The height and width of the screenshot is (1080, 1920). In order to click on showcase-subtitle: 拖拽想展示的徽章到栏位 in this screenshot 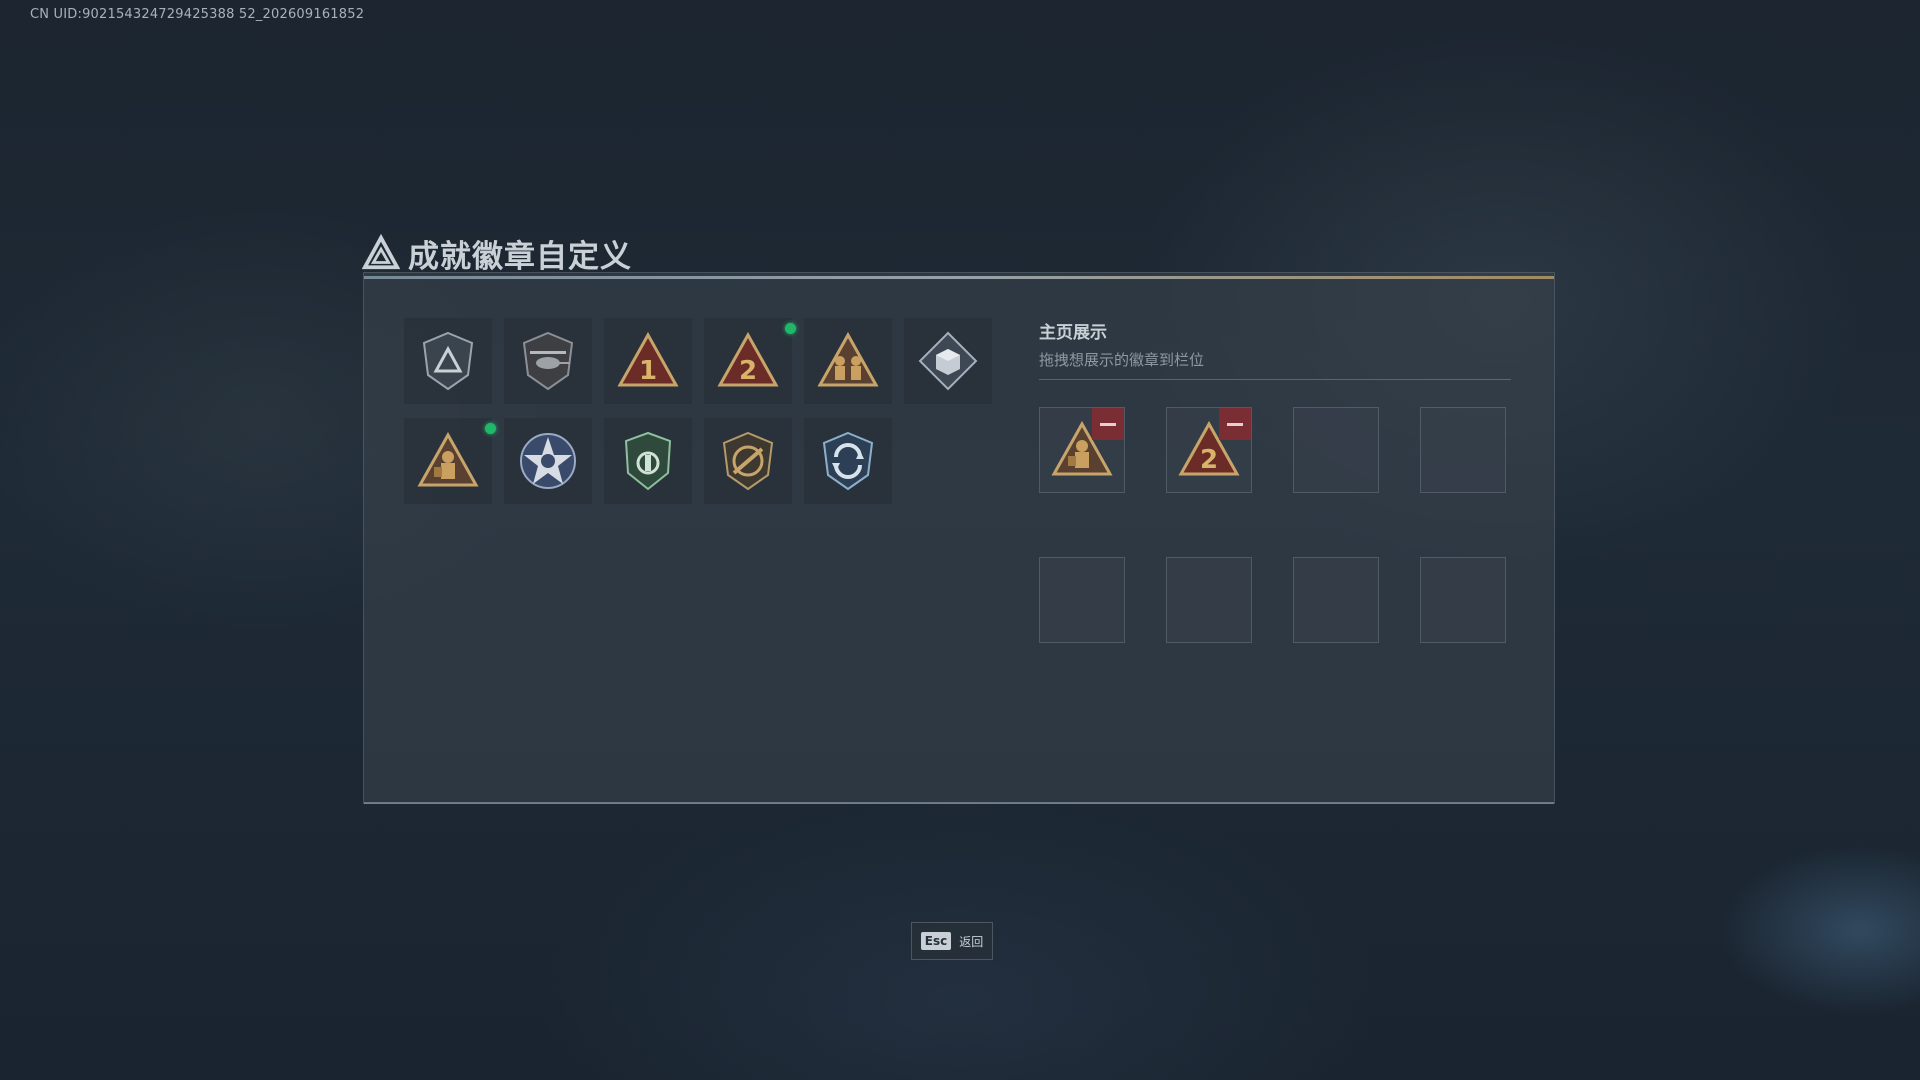, I will do `click(1122, 360)`.